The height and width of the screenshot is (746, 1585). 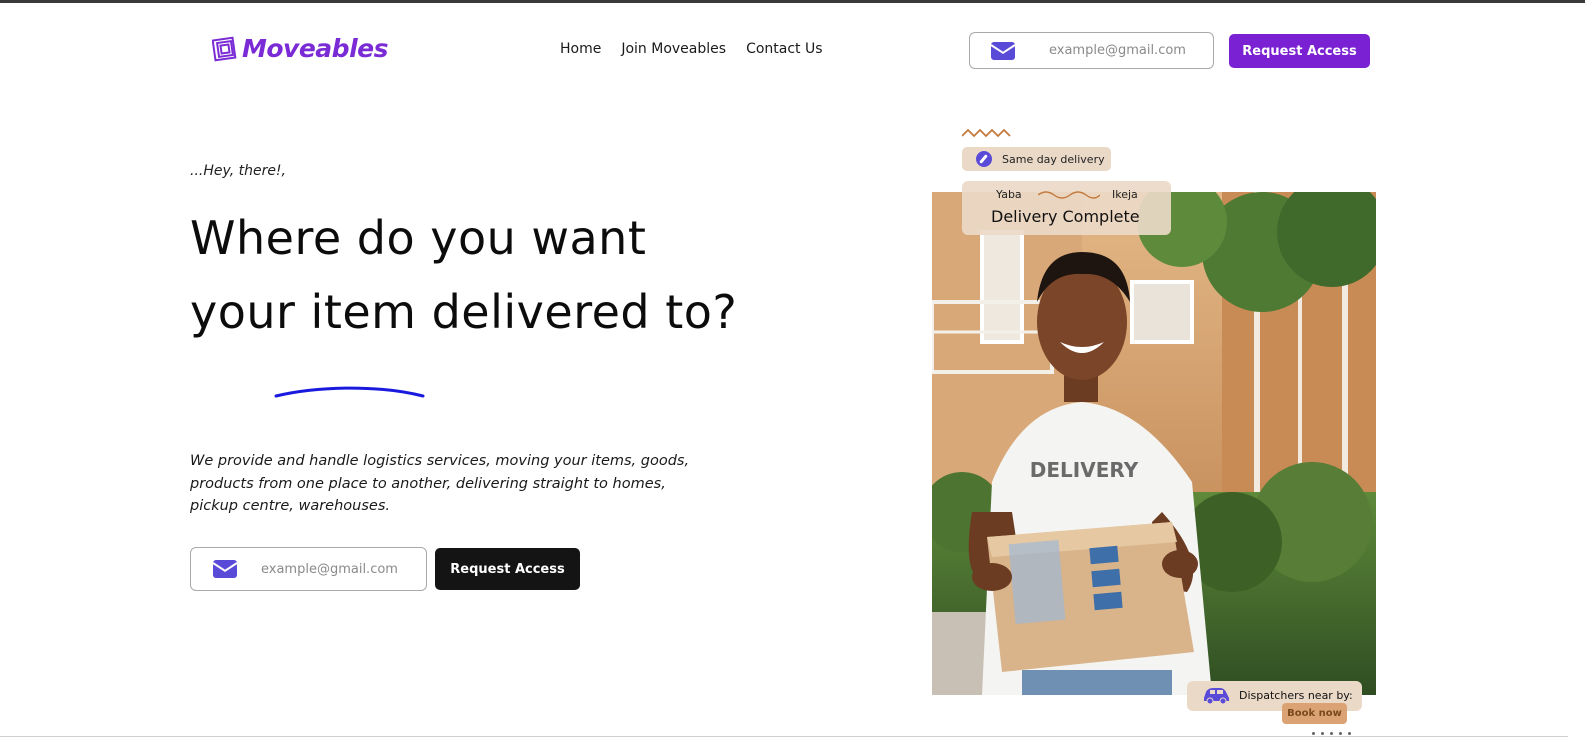 What do you see at coordinates (984, 159) in the screenshot?
I see `compass-icon` at bounding box center [984, 159].